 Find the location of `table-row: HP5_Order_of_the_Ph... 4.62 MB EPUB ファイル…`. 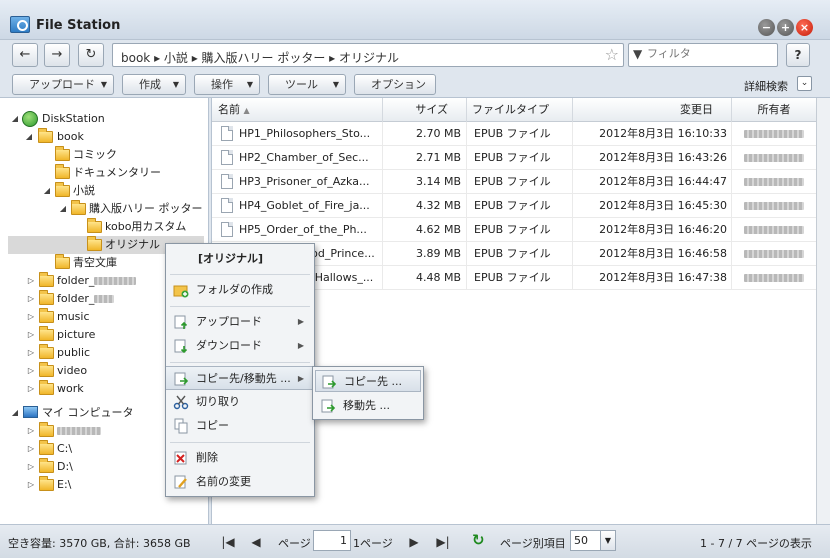

table-row: HP5_Order_of_the_Ph... 4.62 MB EPUB ファイル… is located at coordinates (514, 230).